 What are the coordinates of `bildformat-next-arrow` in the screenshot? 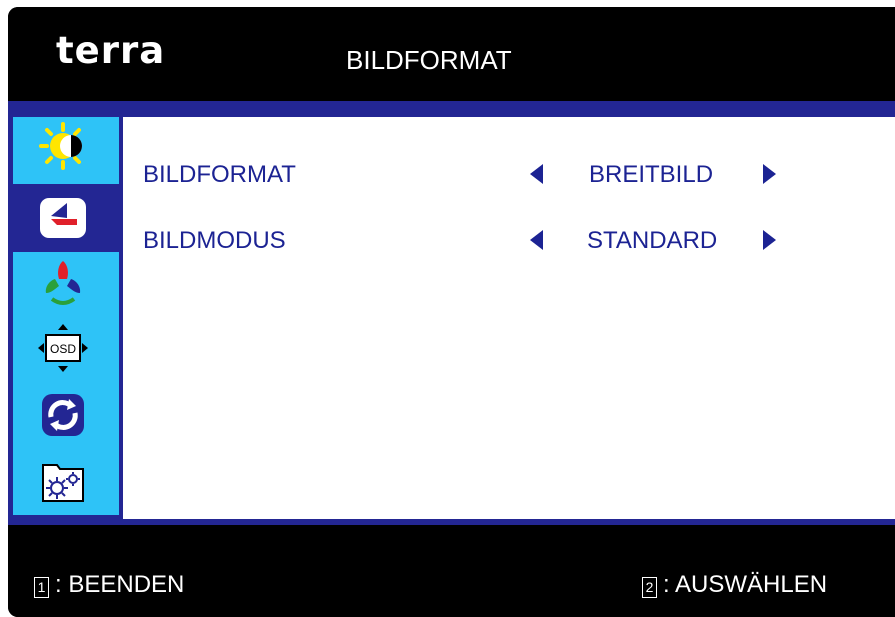 It's located at (769, 174).